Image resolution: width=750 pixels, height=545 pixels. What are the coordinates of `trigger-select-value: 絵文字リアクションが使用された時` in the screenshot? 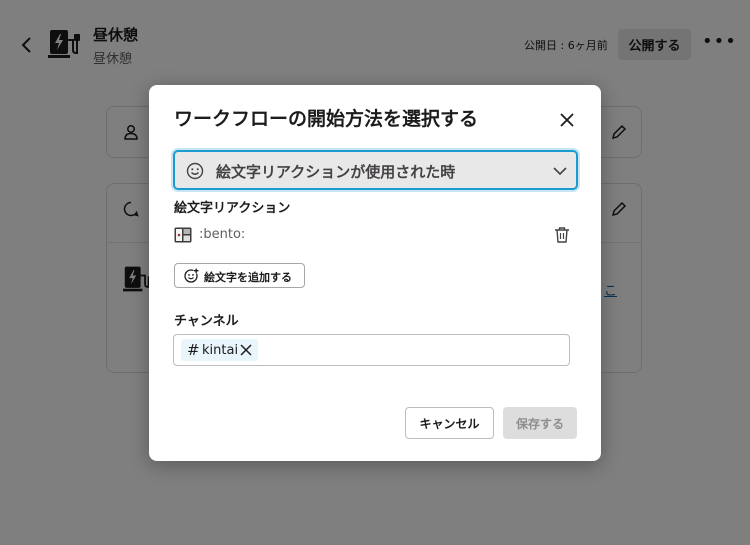 It's located at (336, 172).